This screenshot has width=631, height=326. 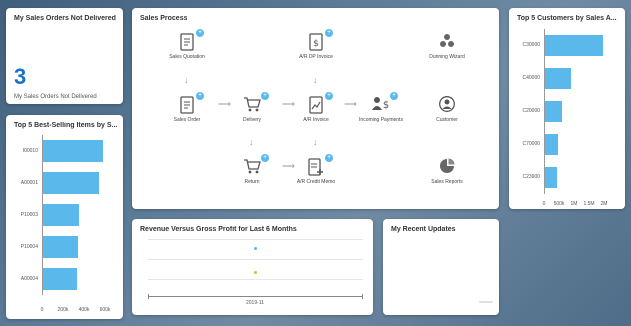 I want to click on x-tick-label: 2M, so click(x=604, y=204).